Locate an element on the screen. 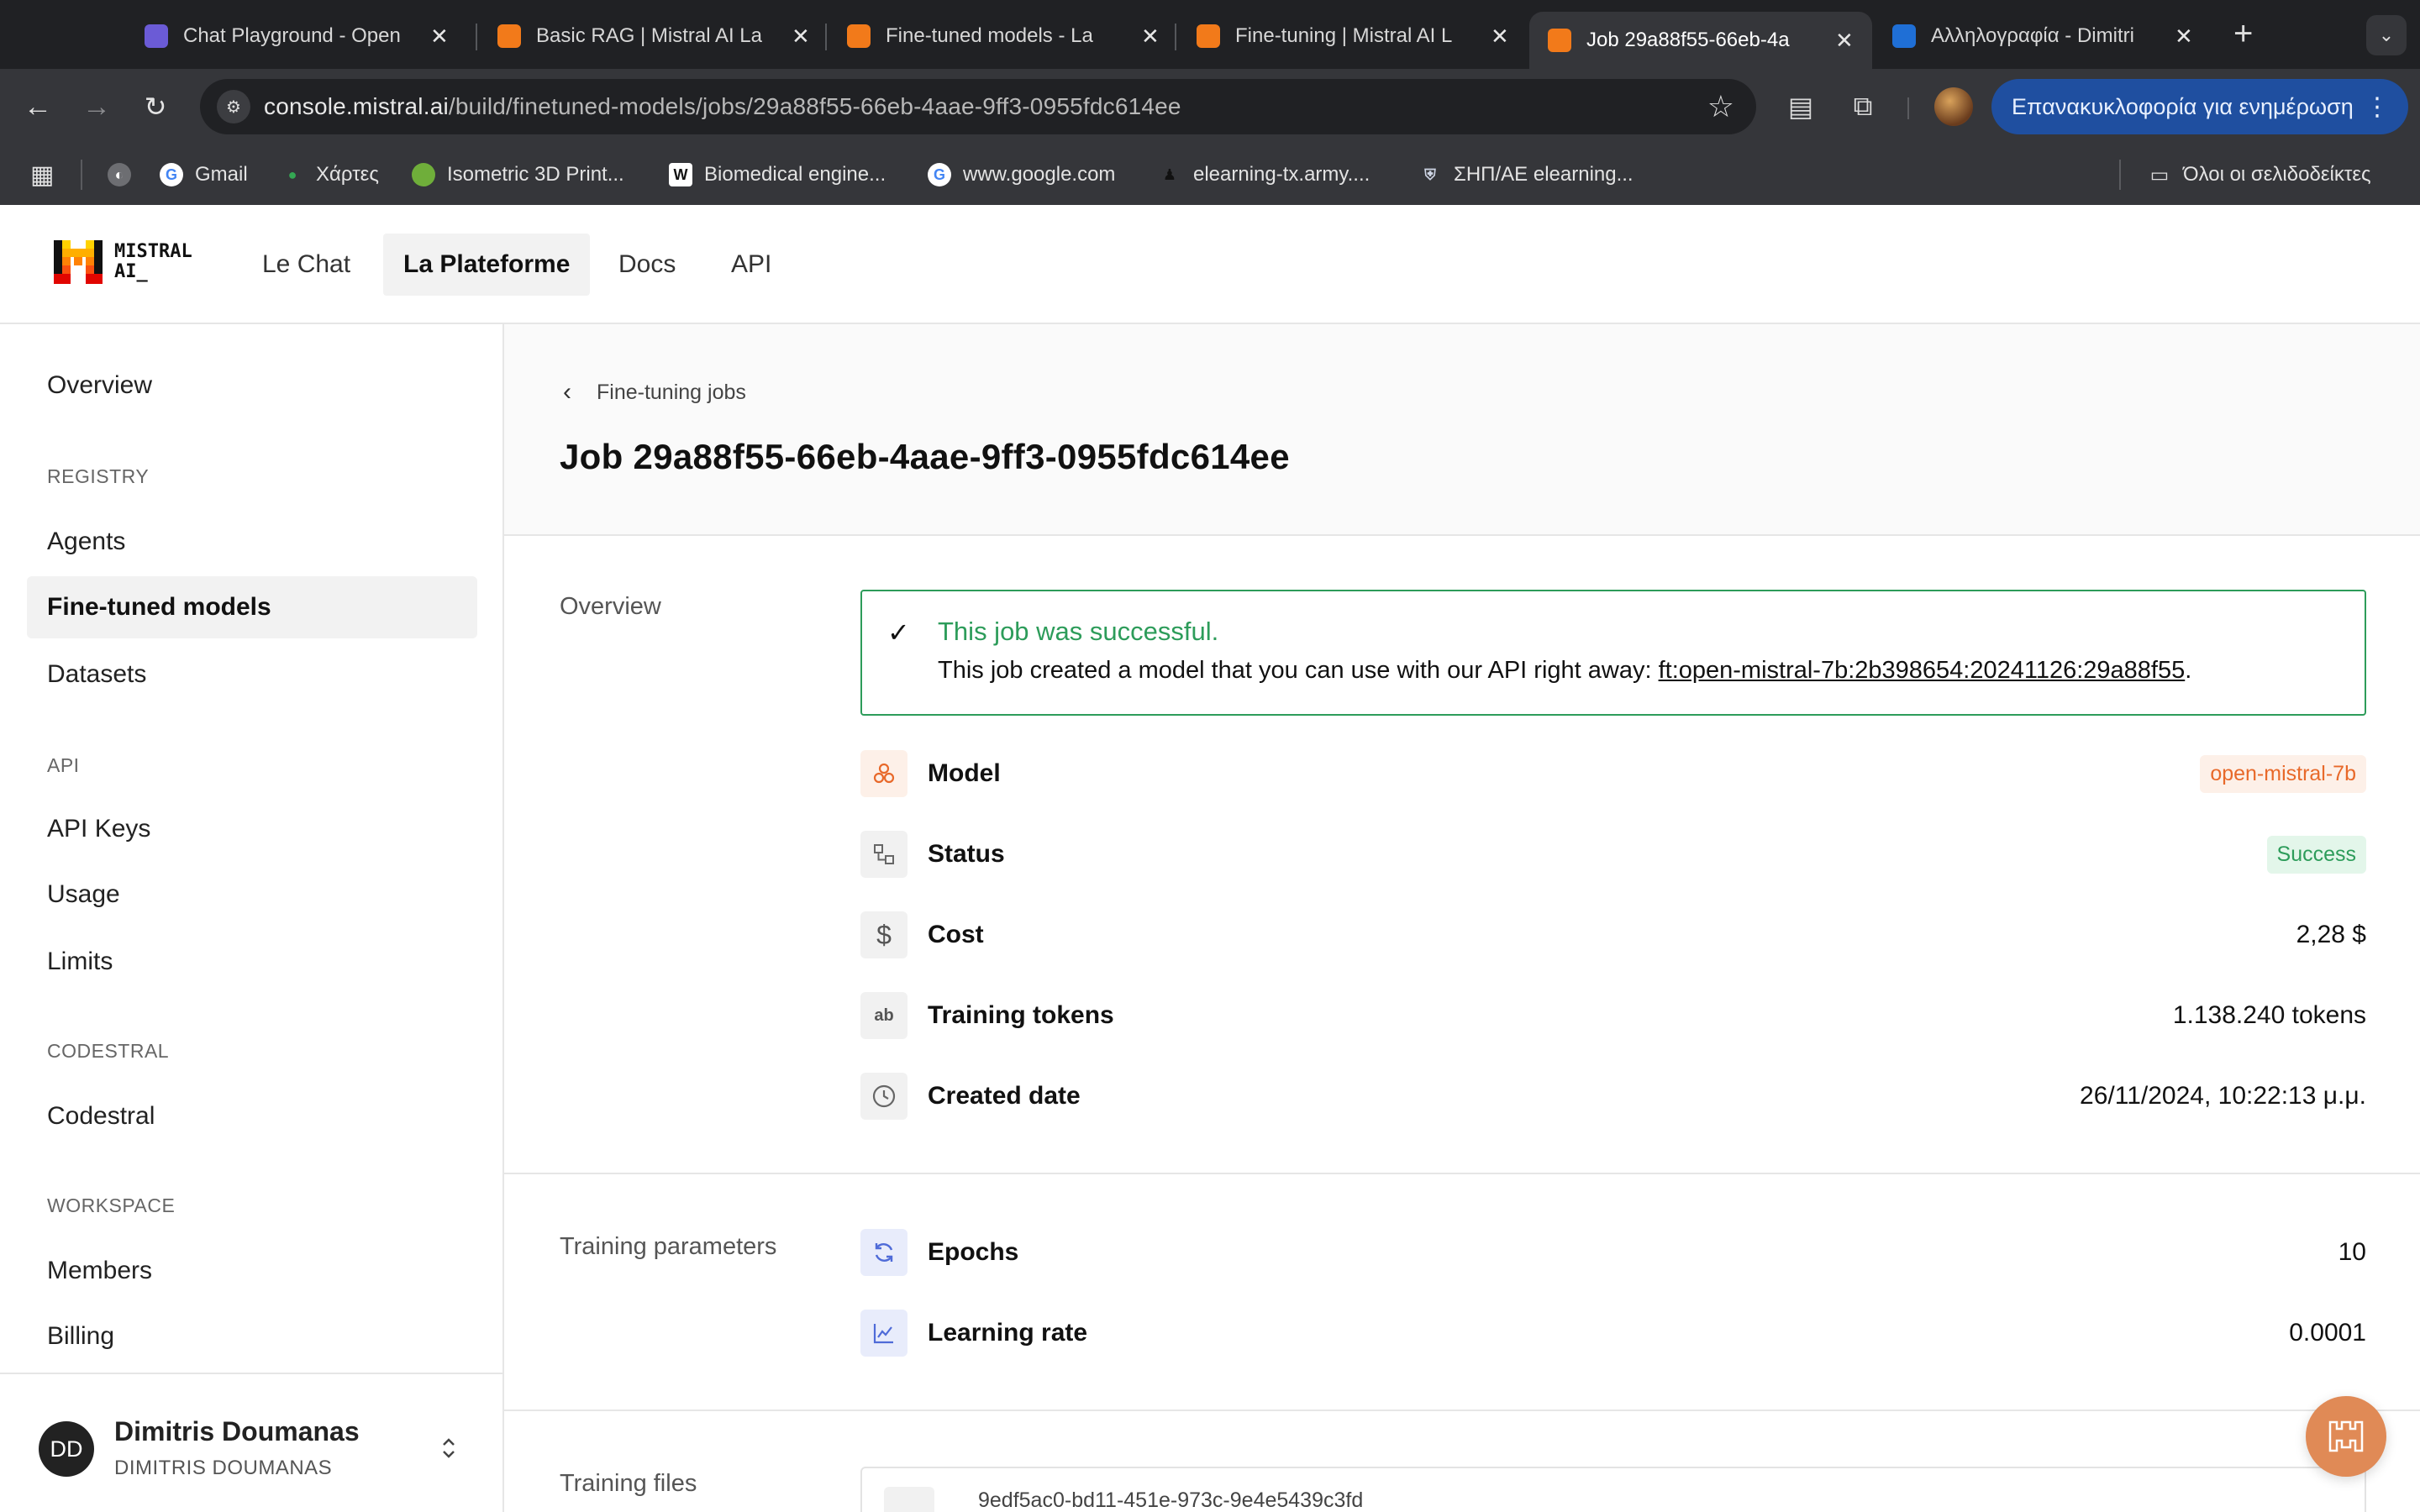 Image resolution: width=2420 pixels, height=1512 pixels. reading-list-icon: ▤ is located at coordinates (1801, 106).